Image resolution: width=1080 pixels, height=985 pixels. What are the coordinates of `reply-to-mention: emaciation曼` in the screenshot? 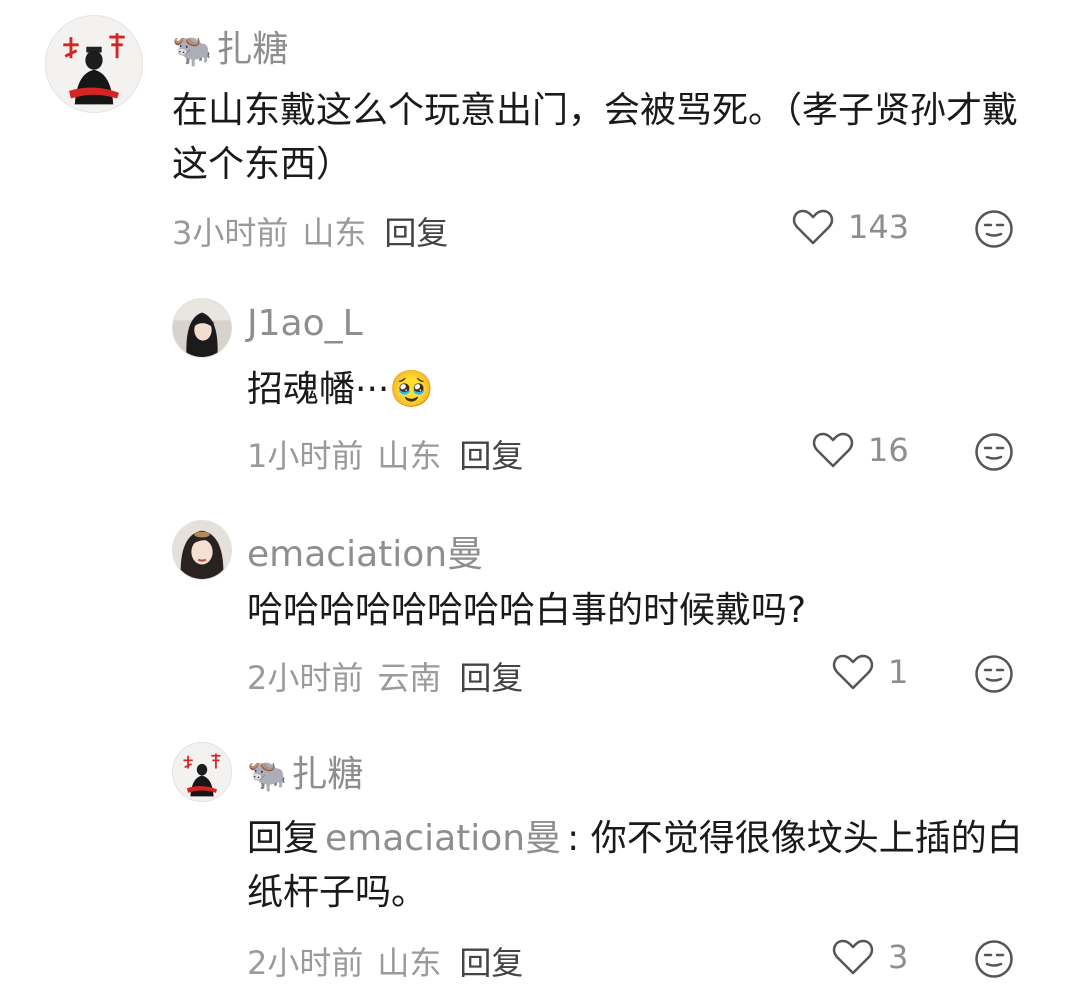 It's located at (443, 838).